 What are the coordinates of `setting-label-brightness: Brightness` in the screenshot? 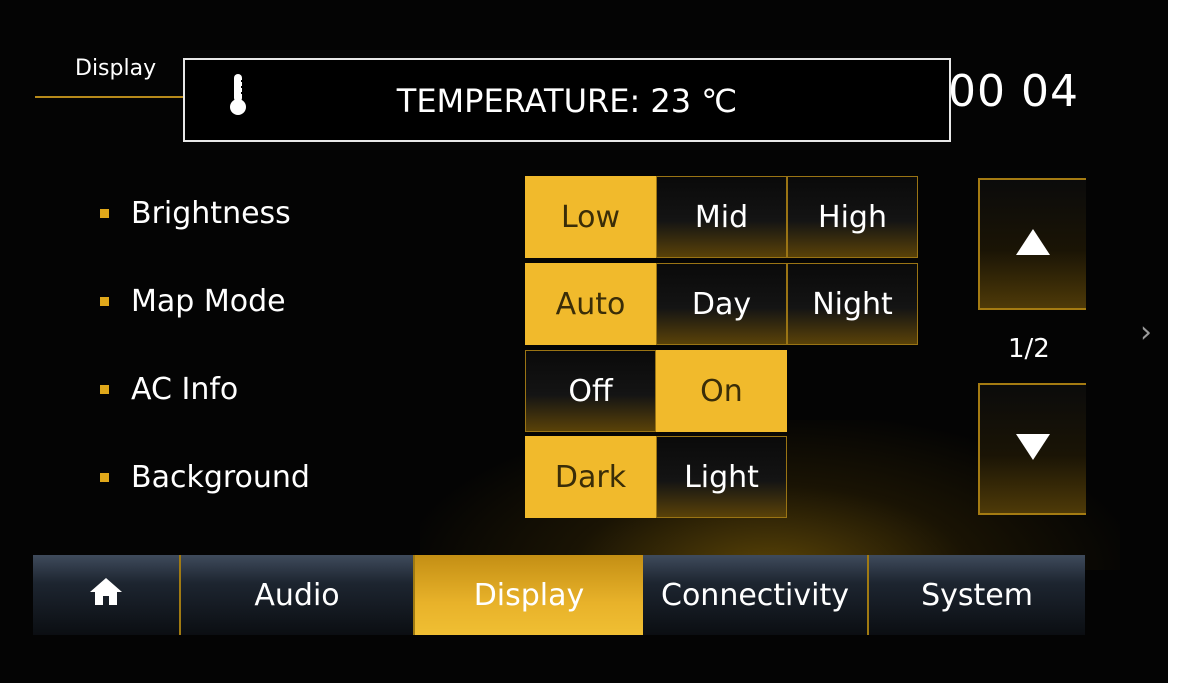 It's located at (195, 213).